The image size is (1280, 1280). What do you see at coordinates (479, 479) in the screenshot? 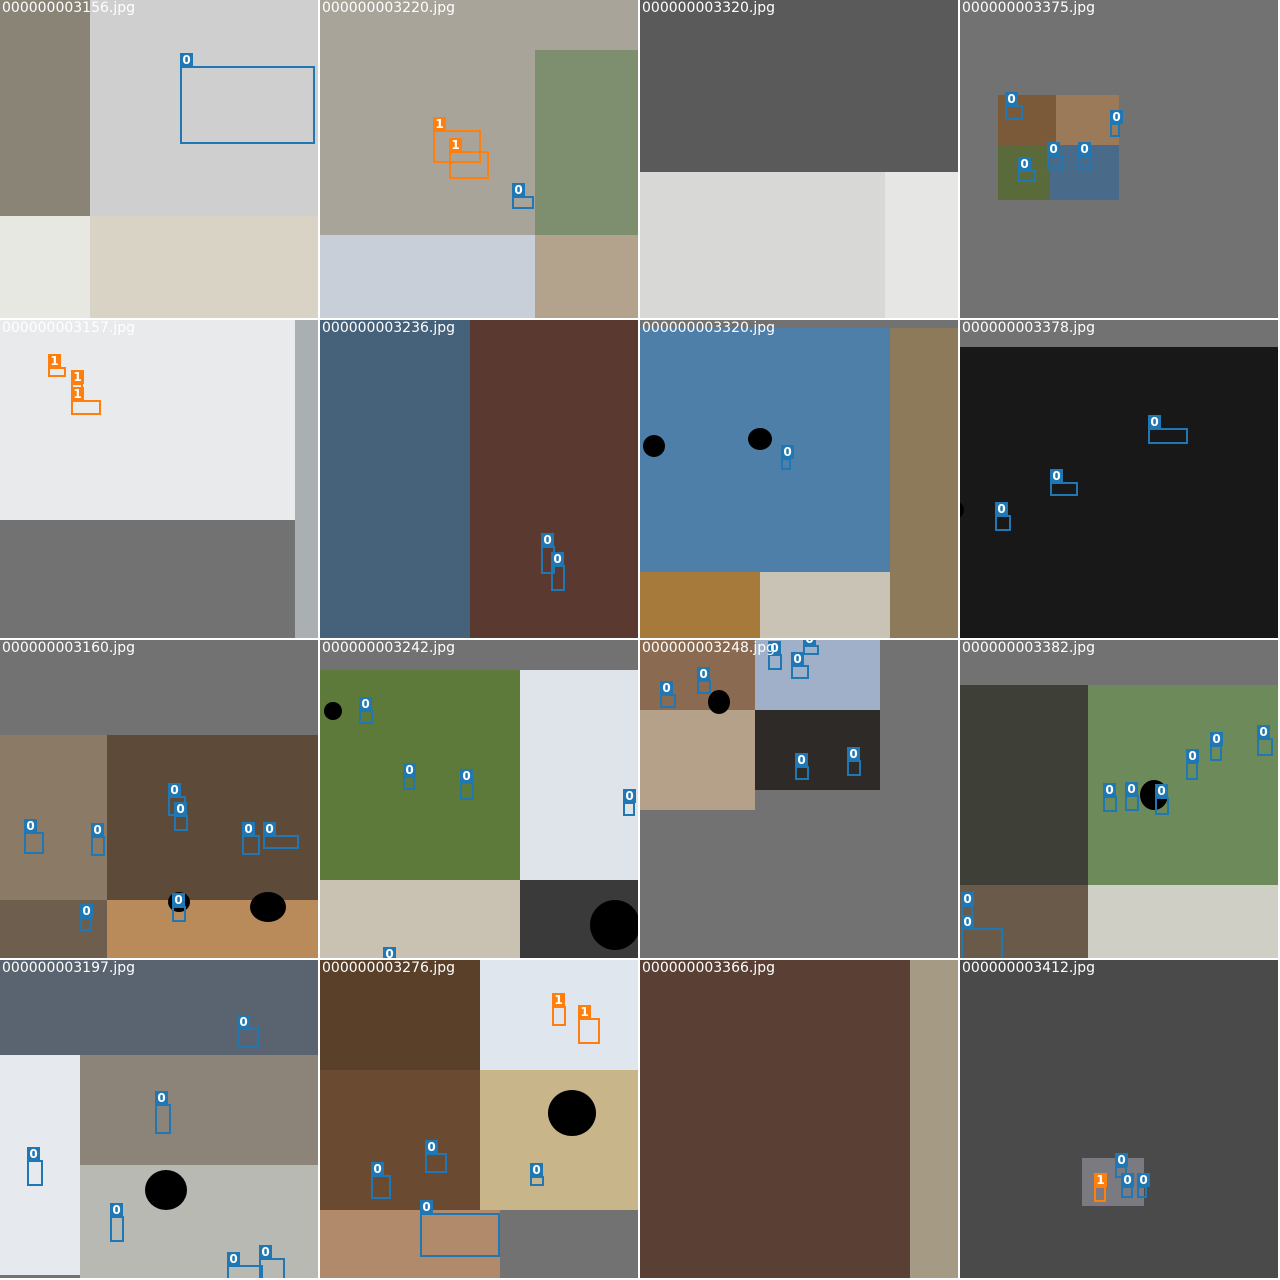
I see `mosaic-tile: 0 0 000000003236.jpg` at bounding box center [479, 479].